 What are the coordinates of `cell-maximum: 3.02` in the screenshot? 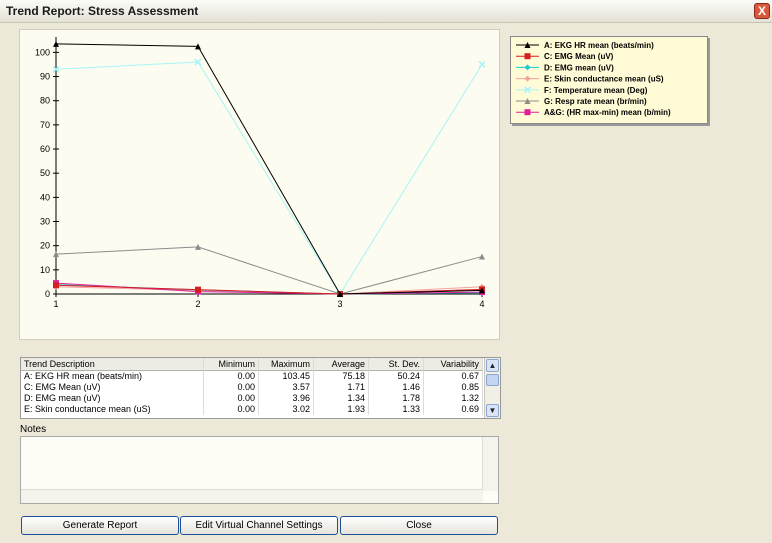 It's located at (286, 409).